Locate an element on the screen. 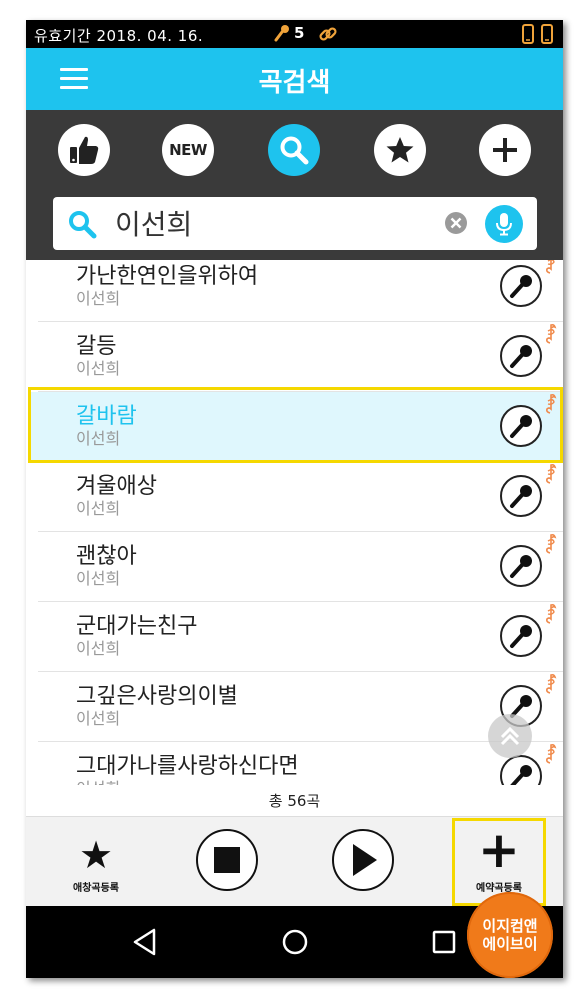 The image size is (588, 1000). watermark-badge: 이지컴앤 에이브이 is located at coordinates (510, 935).